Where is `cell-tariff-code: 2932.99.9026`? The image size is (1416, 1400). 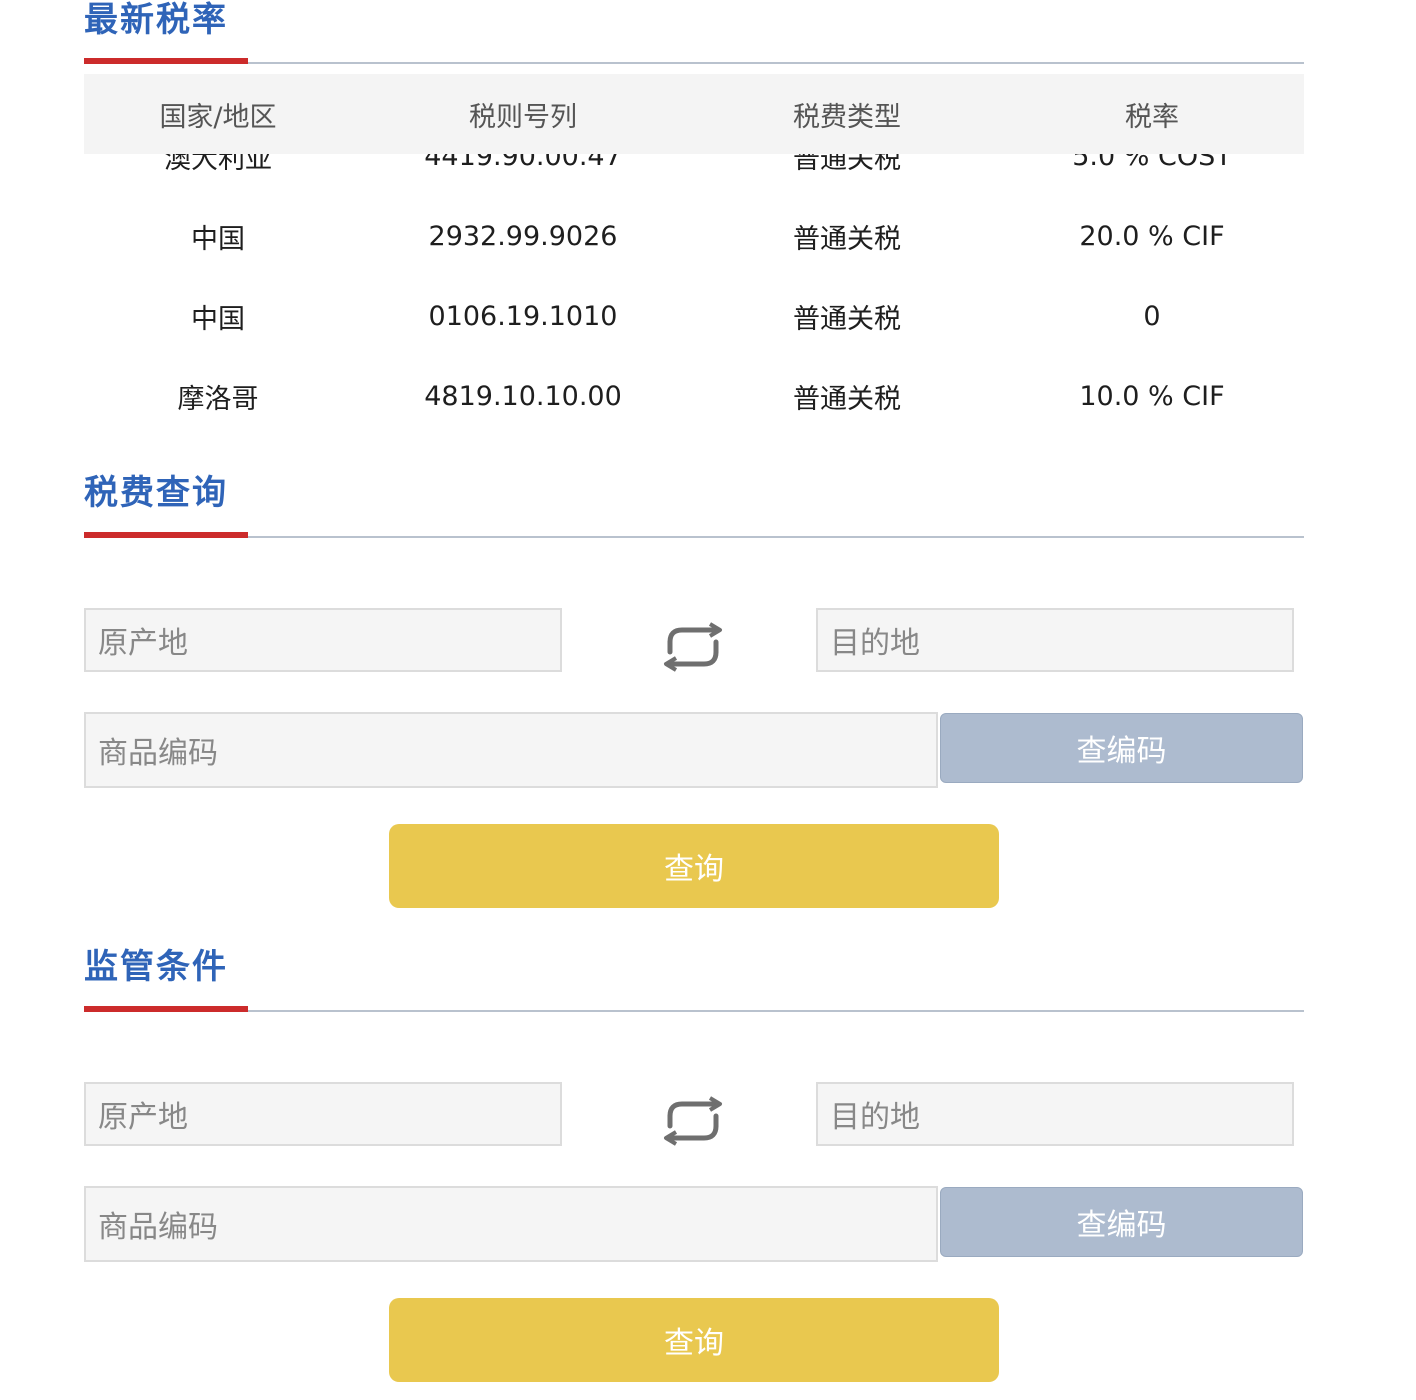 cell-tariff-code: 2932.99.9026 is located at coordinates (523, 236).